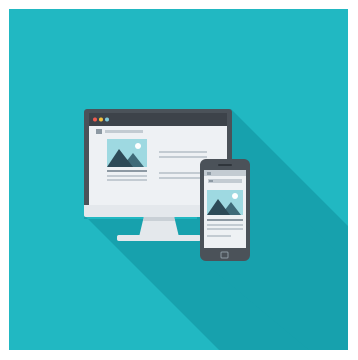 The image size is (358, 360). What do you see at coordinates (138, 146) in the screenshot?
I see `image-sun` at bounding box center [138, 146].